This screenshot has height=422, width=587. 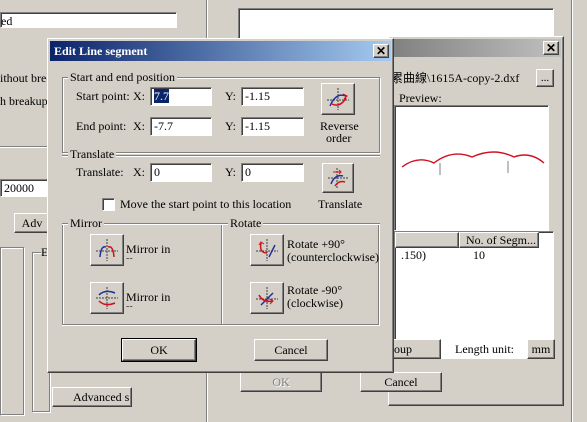 I want to click on without-break-label: ithout bree, so click(x=26, y=78).